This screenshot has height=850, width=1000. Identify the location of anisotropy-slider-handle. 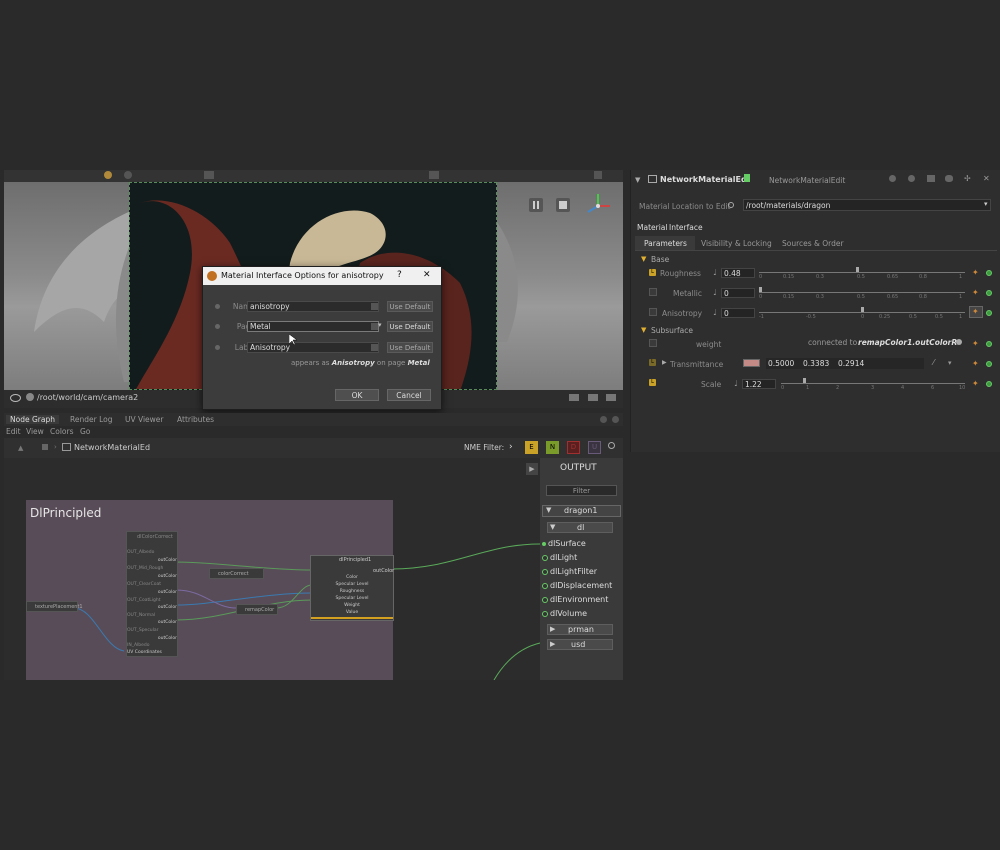
(862, 309).